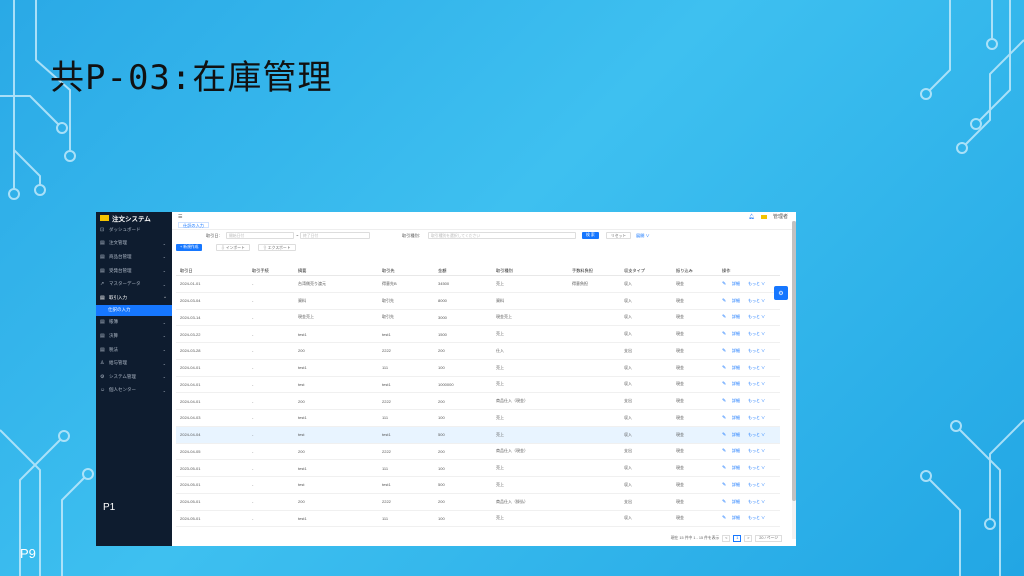  Describe the element at coordinates (478, 485) in the screenshot. I see `table-row: 2024-05-01 - test test1 500 売上 収入 現金 ✎ 詳細 もっと ∨` at that location.